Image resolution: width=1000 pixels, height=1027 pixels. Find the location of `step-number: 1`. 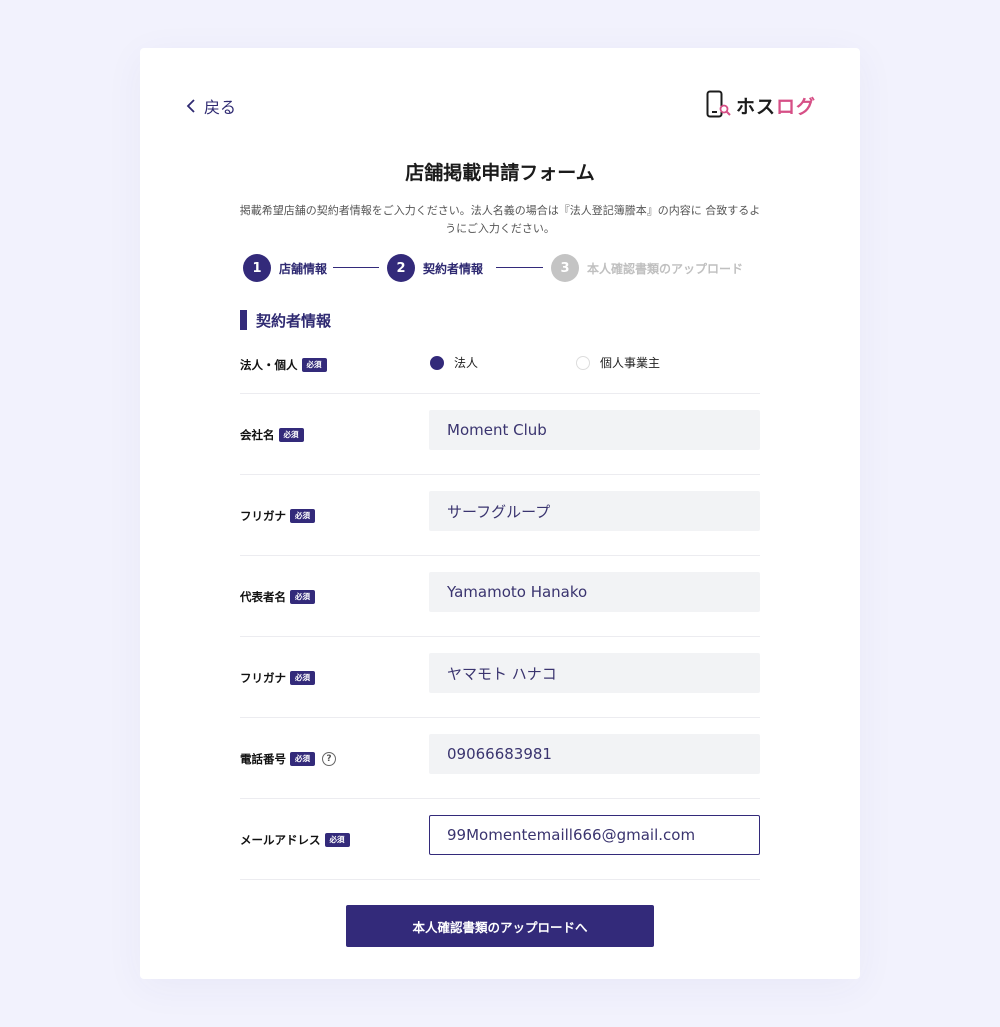

step-number: 1 is located at coordinates (257, 268).